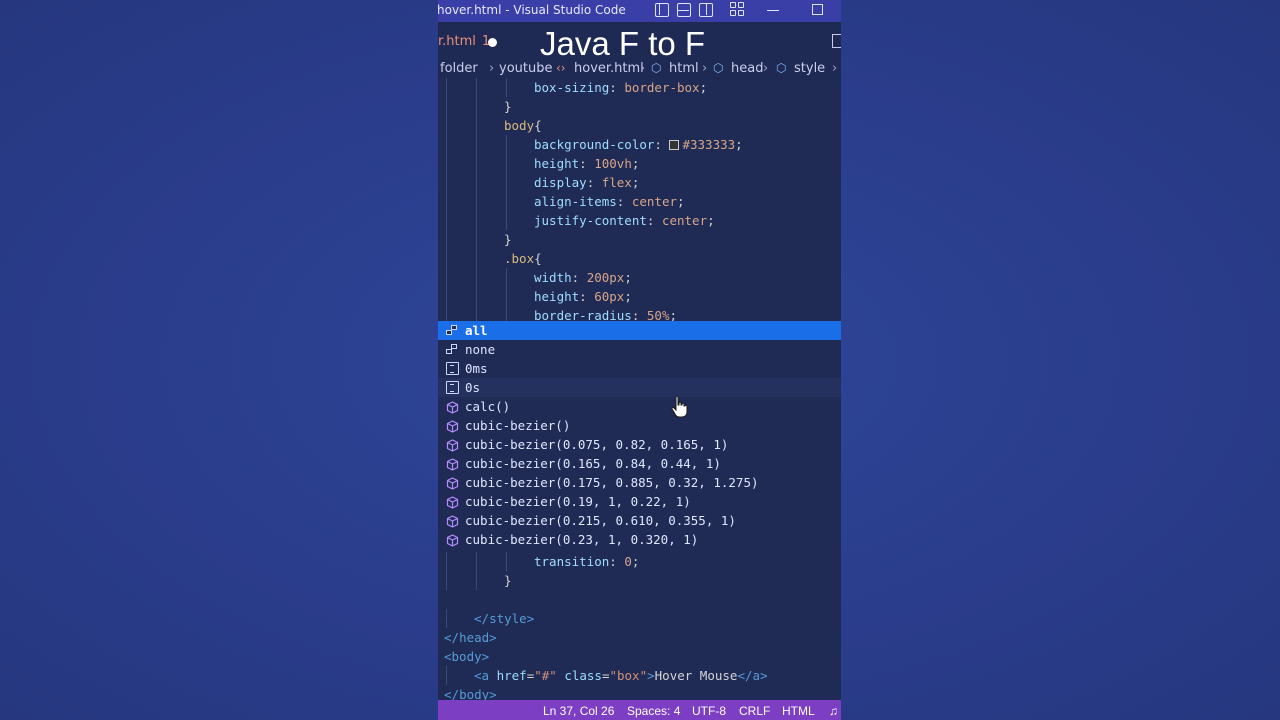 This screenshot has height=720, width=1280. Describe the element at coordinates (752, 675) in the screenshot. I see `code-token: </a>` at that location.